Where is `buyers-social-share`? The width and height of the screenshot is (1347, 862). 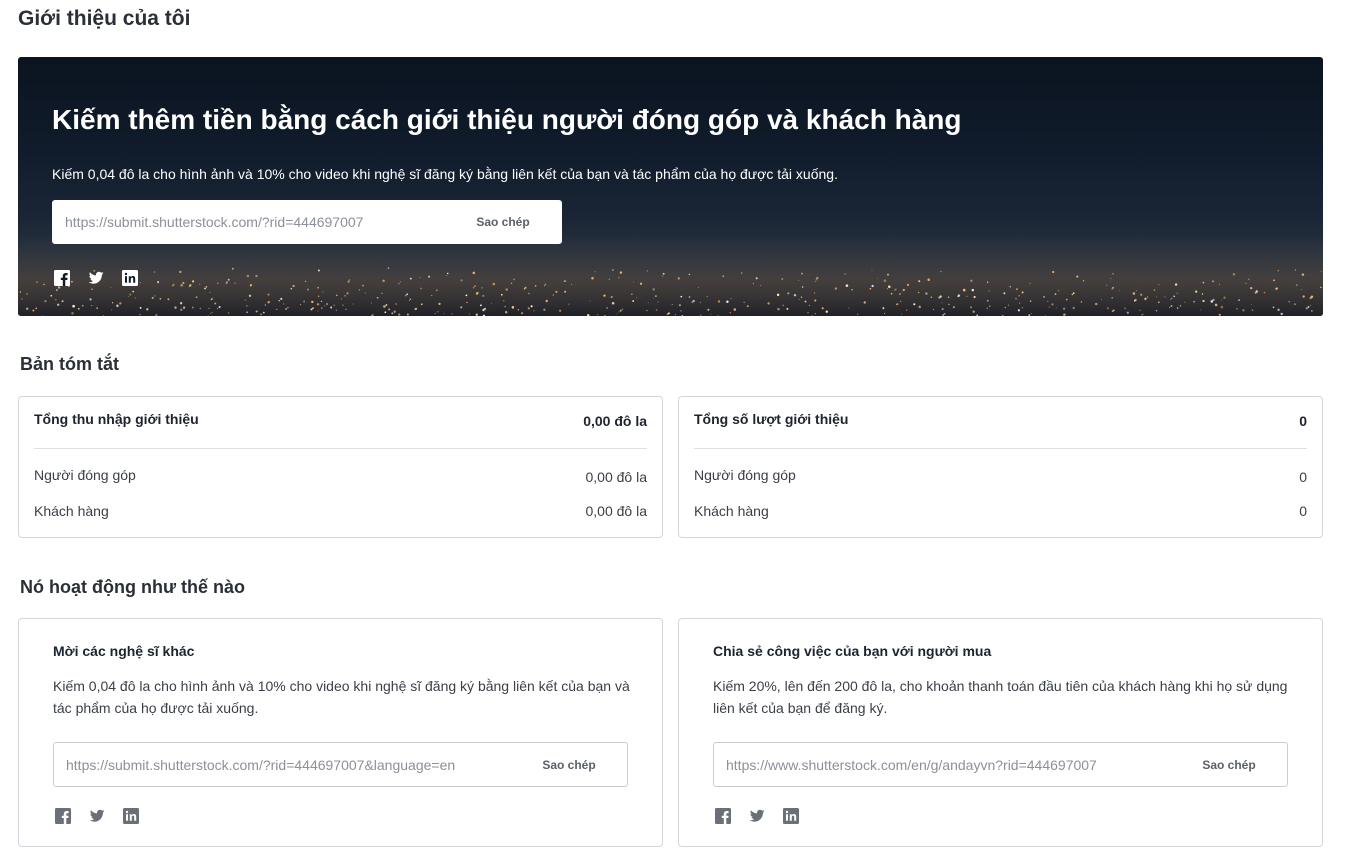 buyers-social-share is located at coordinates (757, 816).